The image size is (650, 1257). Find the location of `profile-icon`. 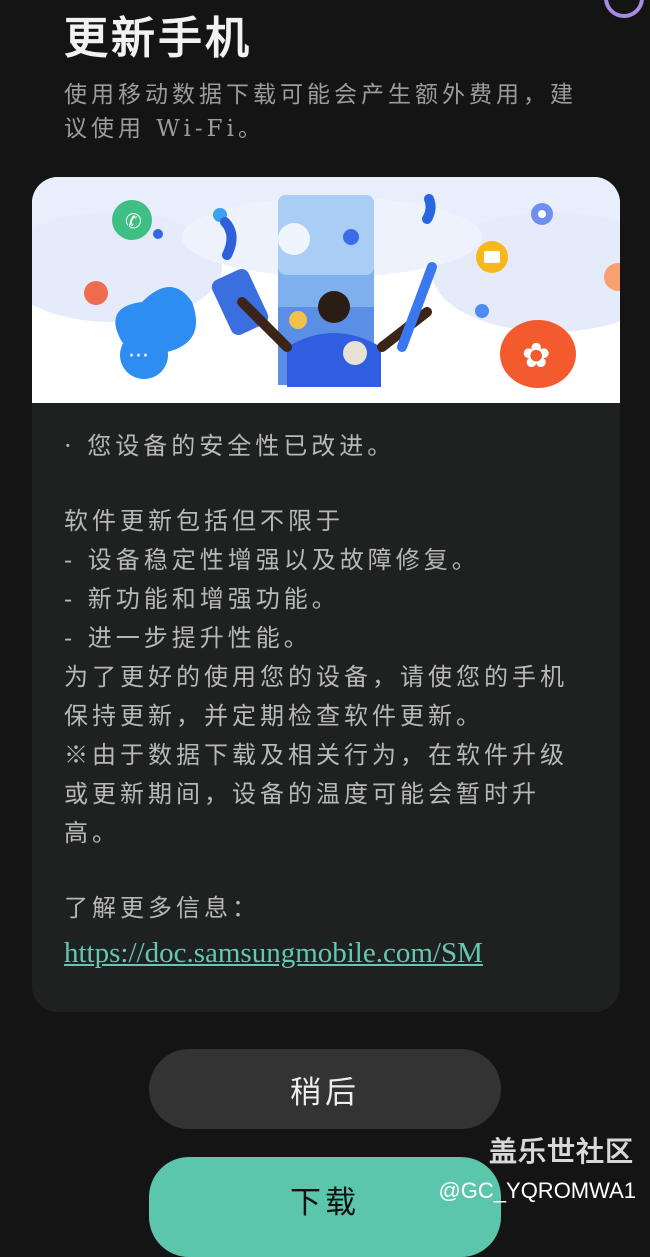

profile-icon is located at coordinates (624, 9).